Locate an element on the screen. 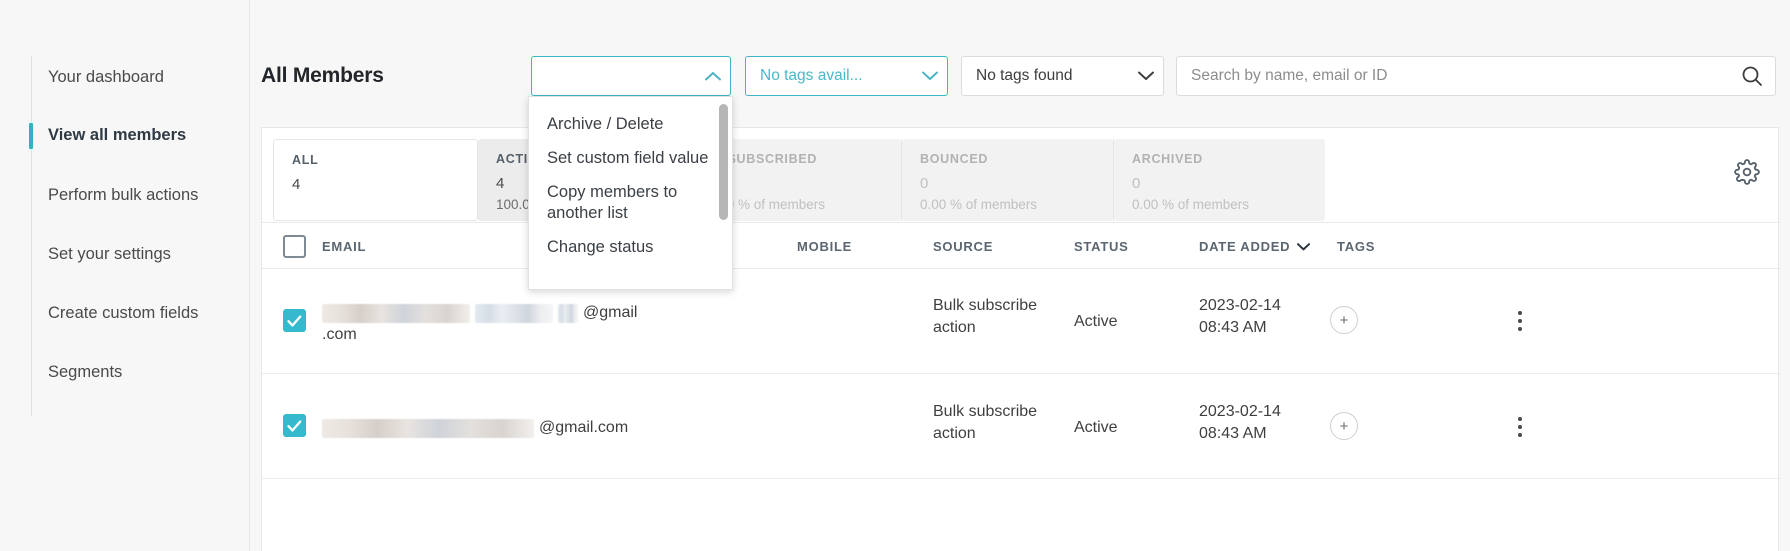 The width and height of the screenshot is (1790, 551). chevron-up-icon is located at coordinates (713, 76).